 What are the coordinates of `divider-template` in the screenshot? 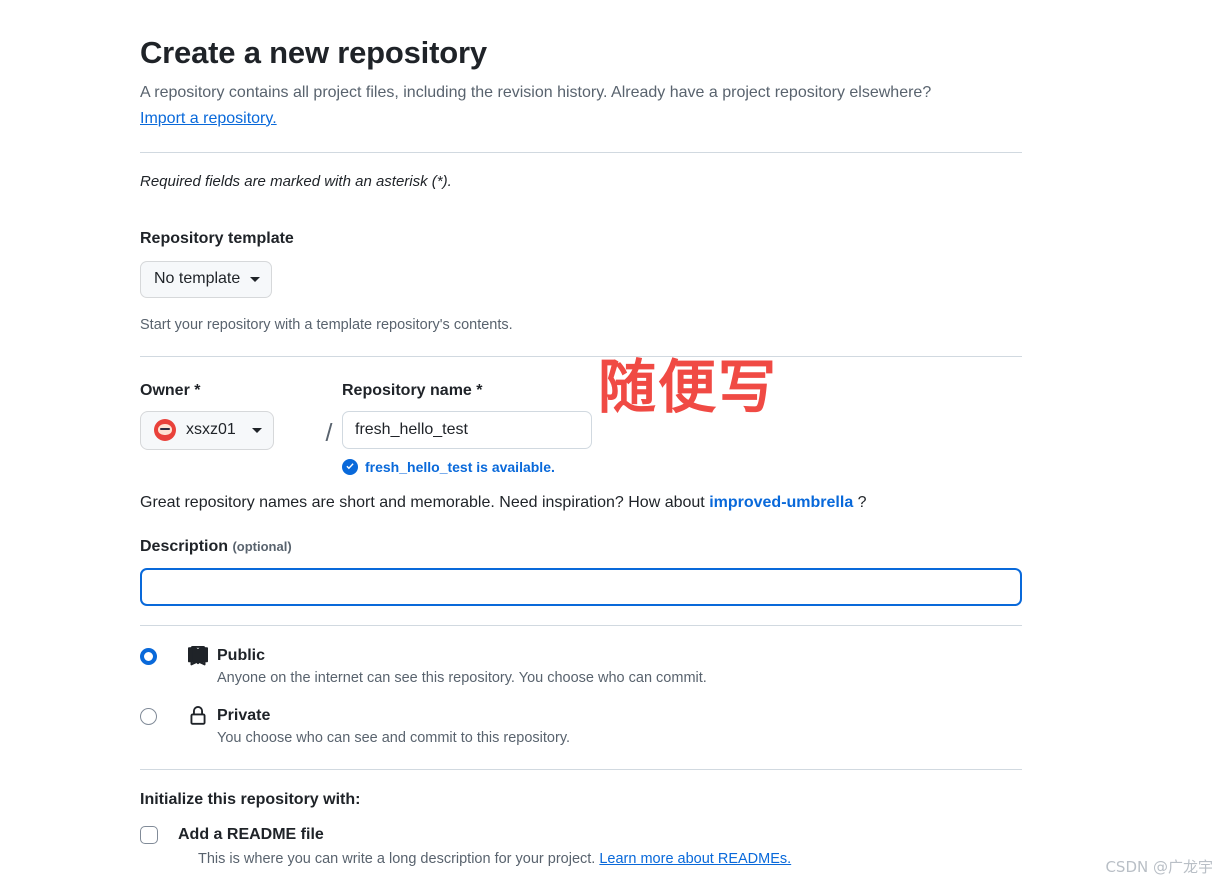 It's located at (581, 356).